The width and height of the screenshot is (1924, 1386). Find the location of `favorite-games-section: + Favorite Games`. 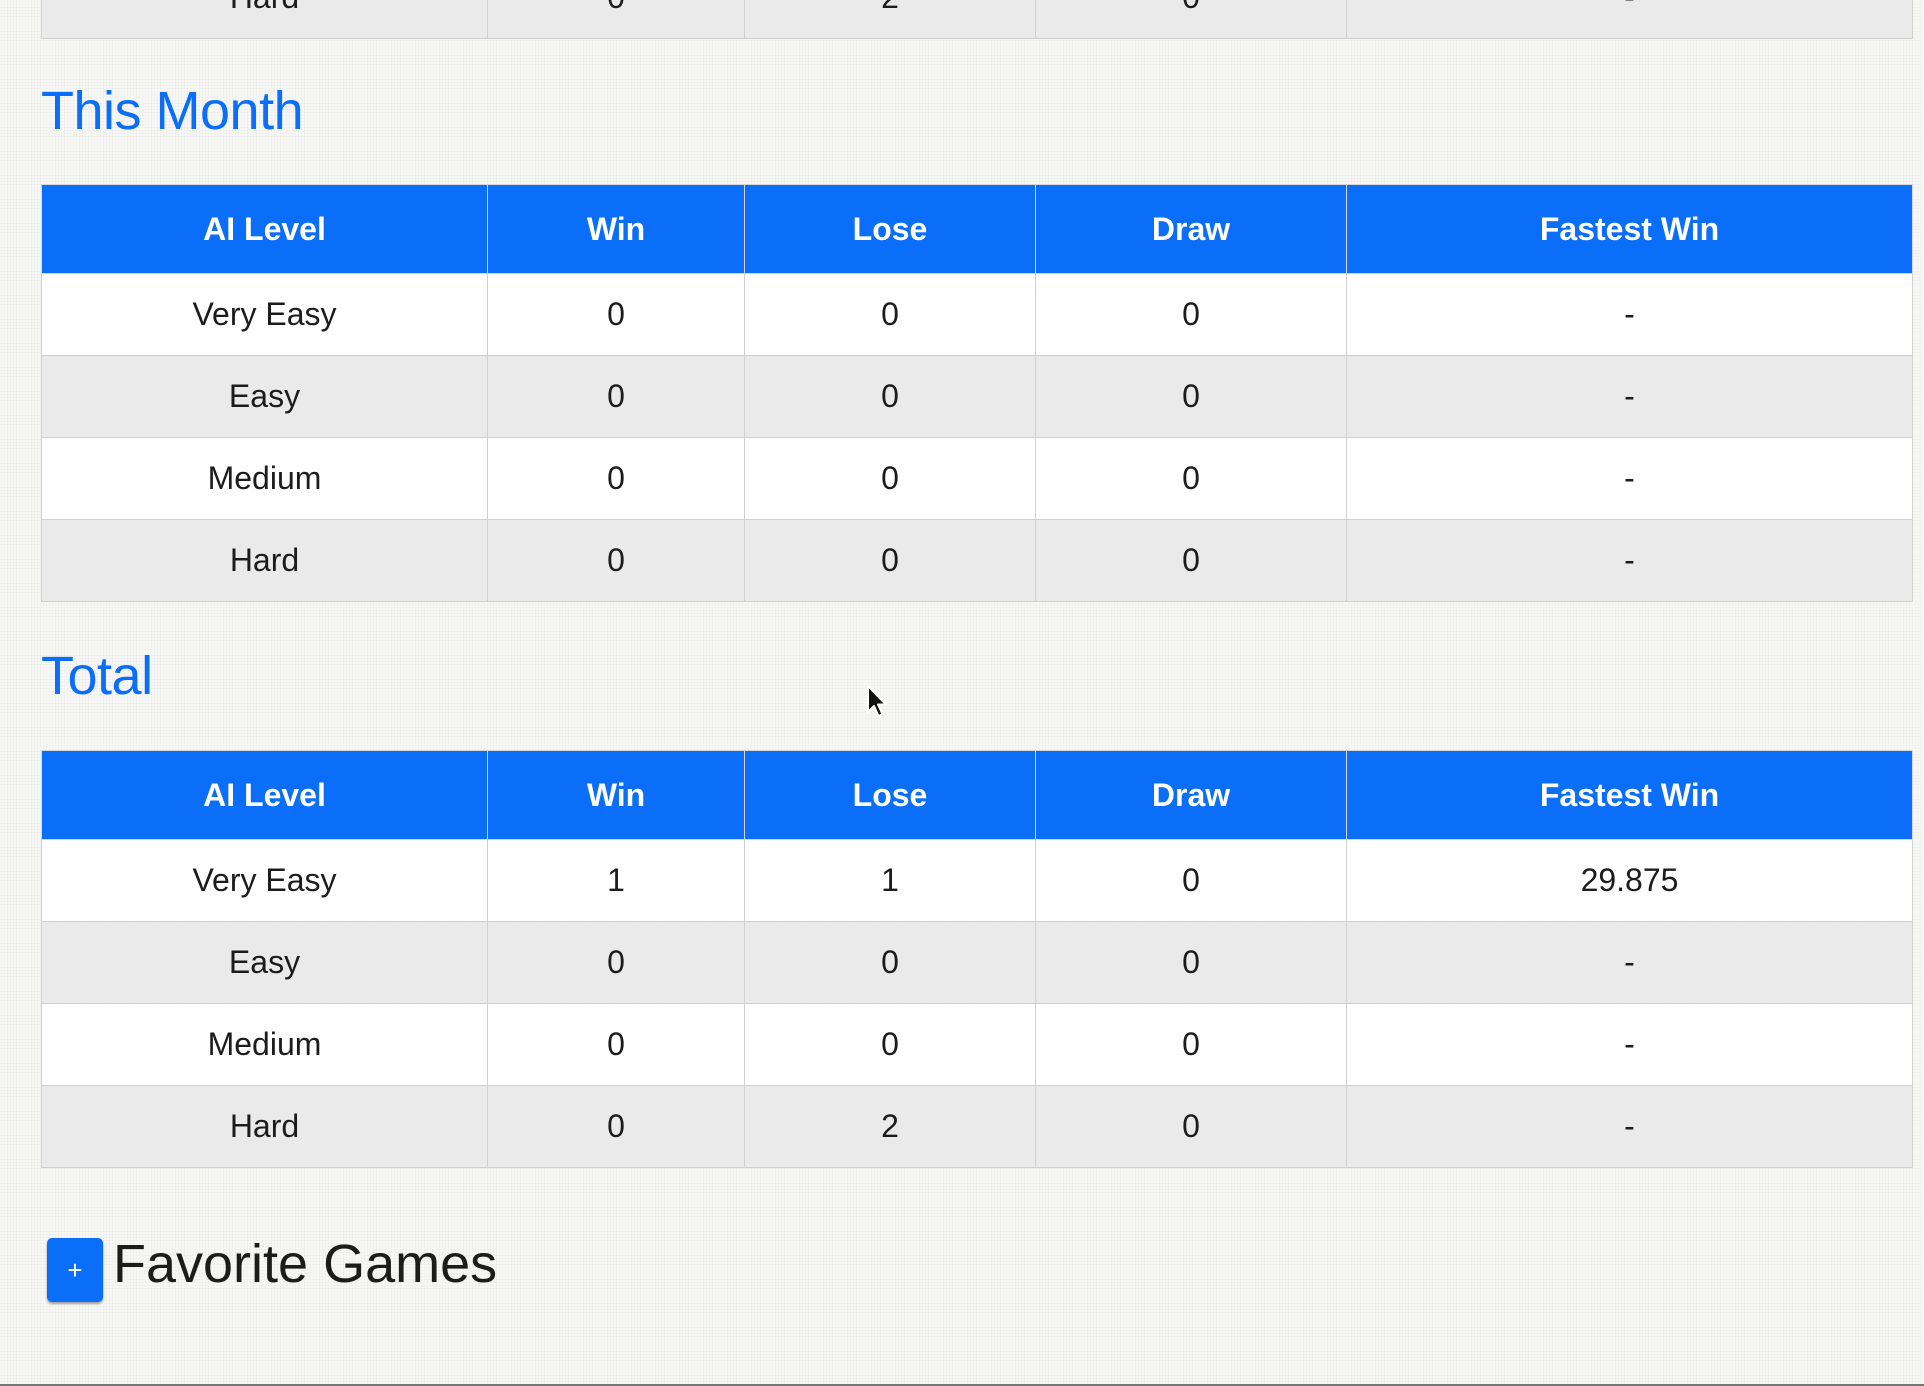

favorite-games-section: + Favorite Games is located at coordinates (272, 1267).